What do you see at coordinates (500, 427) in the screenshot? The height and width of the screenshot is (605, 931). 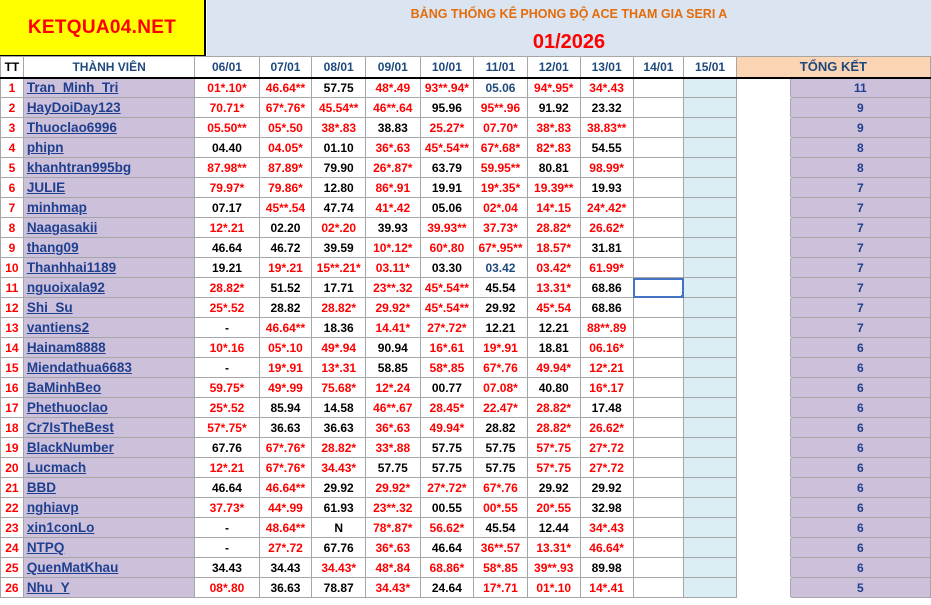 I see `score-cell: 28.82` at bounding box center [500, 427].